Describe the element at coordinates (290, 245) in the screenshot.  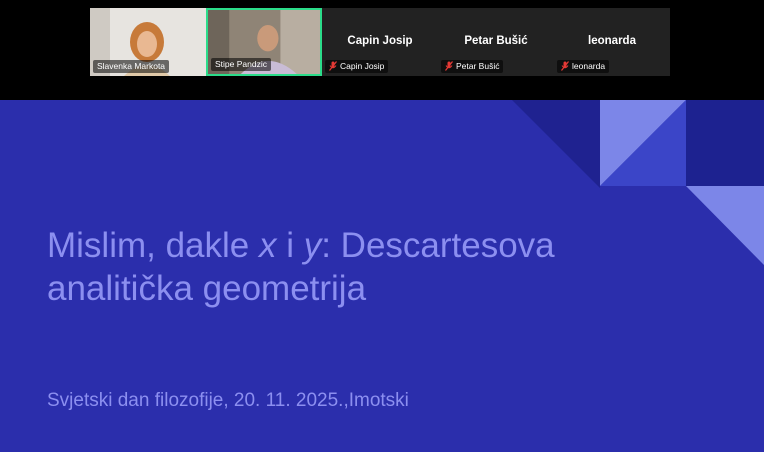
I see `slide-title-text: i` at that location.